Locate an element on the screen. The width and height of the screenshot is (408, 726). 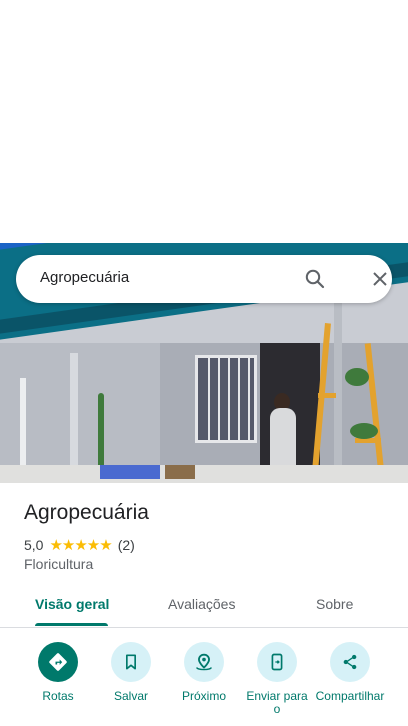
save-button: Salvar is located at coordinates (131, 672).